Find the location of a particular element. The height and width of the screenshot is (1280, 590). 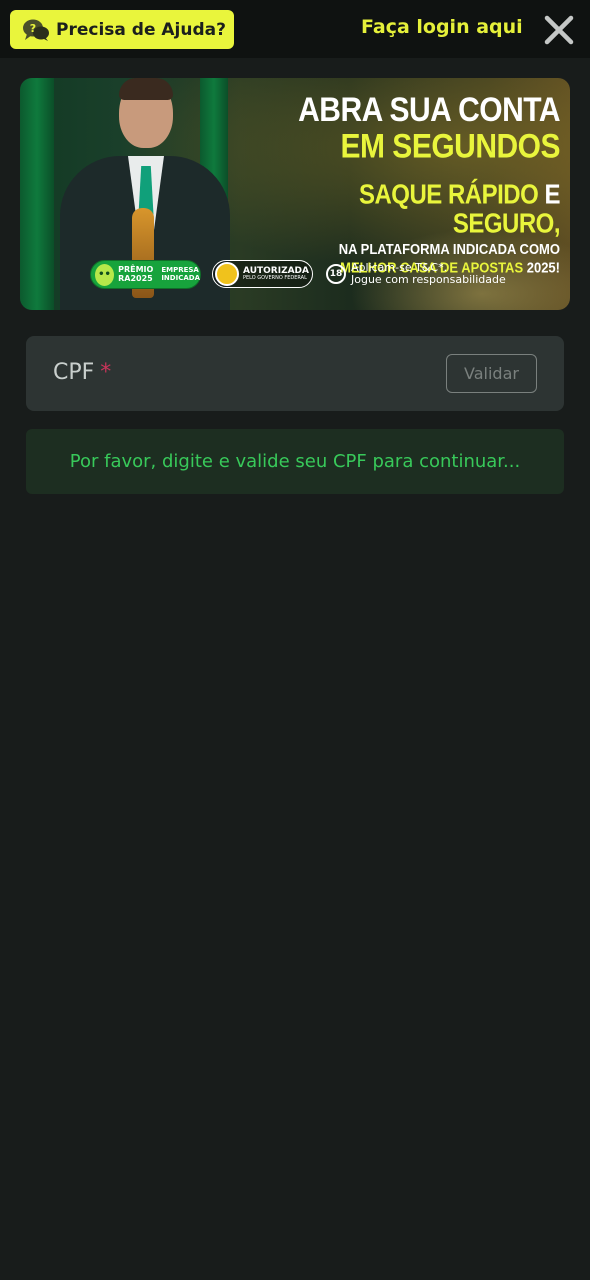

premio-badge: •• PRÊMIO RA2025 EMPRESA INDICADA is located at coordinates (145, 274).